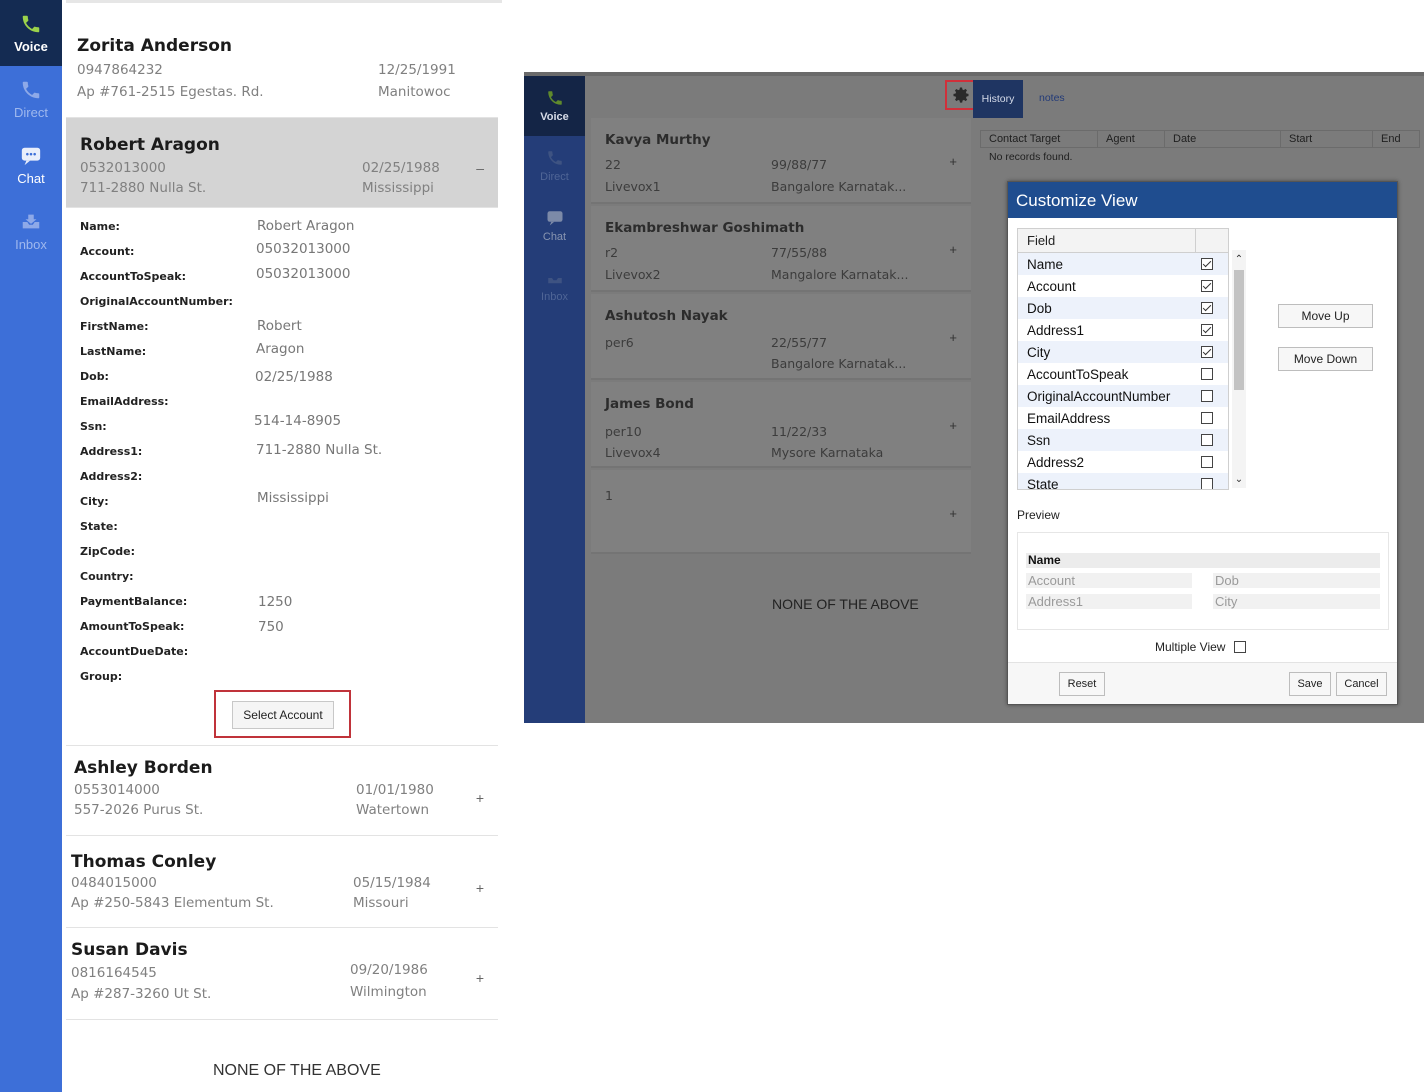 This screenshot has height=1092, width=1424. Describe the element at coordinates (1123, 396) in the screenshot. I see `field-row: OriginalAccountNumber` at that location.